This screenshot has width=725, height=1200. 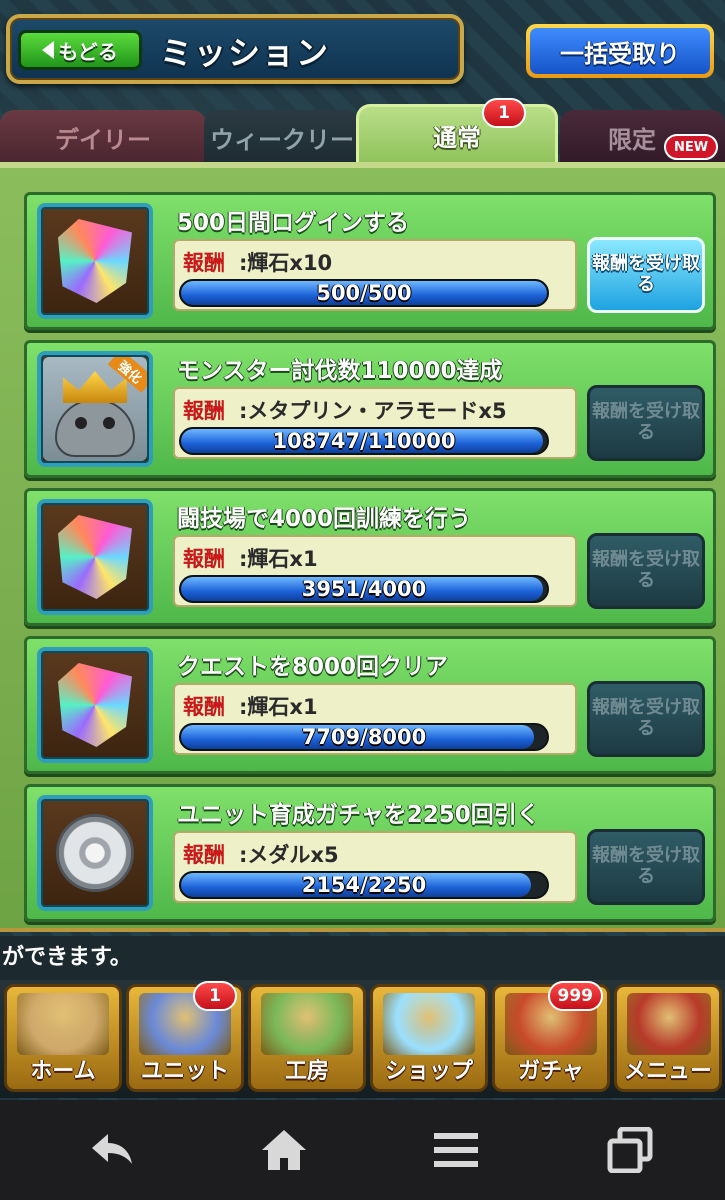 What do you see at coordinates (375, 275) in the screenshot?
I see `reward-box: 報酬 :輝石x10 500/500` at bounding box center [375, 275].